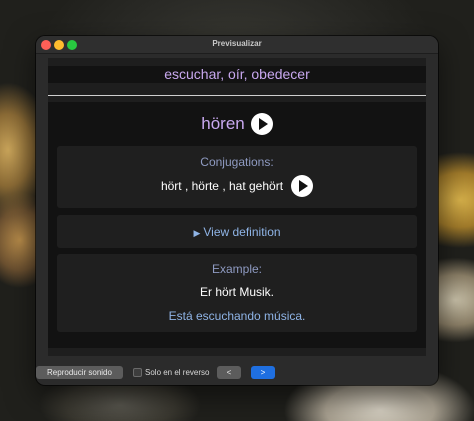 The width and height of the screenshot is (474, 421). I want to click on window-title: Previsualizar, so click(237, 43).